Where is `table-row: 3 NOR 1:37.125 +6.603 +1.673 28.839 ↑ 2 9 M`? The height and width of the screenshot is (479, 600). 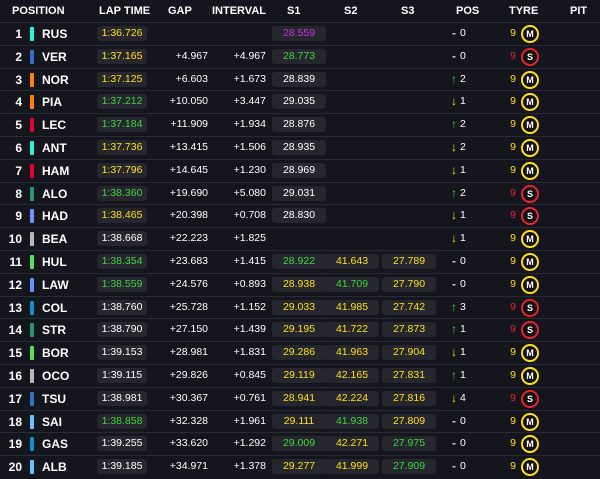
table-row: 3 NOR 1:37.125 +6.603 +1.673 28.839 ↑ 2 9 M is located at coordinates (300, 79).